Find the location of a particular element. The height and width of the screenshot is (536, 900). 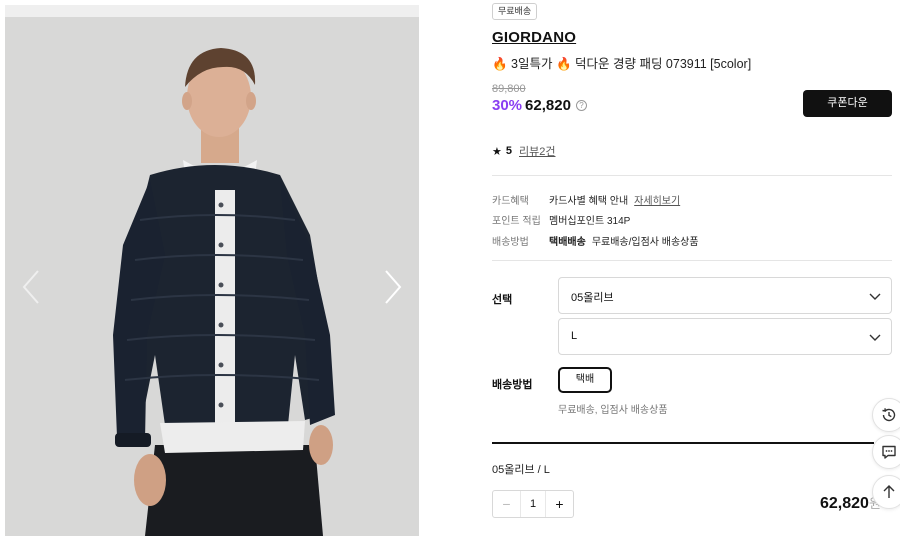

card-benefit-label: 카드혜택 is located at coordinates (510, 201).